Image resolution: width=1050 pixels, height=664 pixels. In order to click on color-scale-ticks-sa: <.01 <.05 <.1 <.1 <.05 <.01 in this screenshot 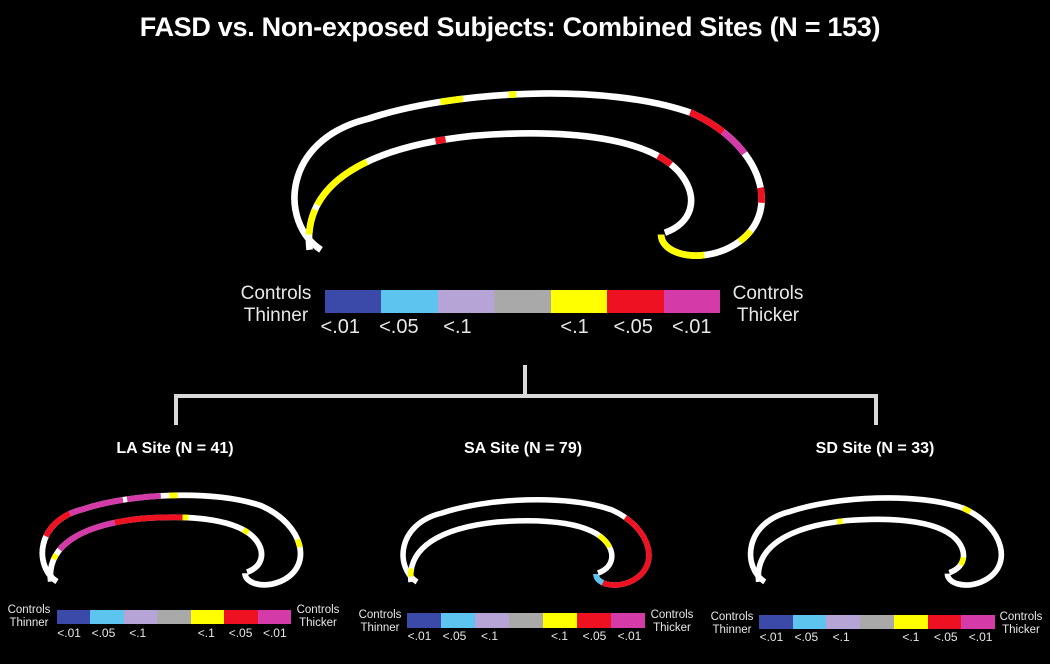, I will do `click(524, 636)`.